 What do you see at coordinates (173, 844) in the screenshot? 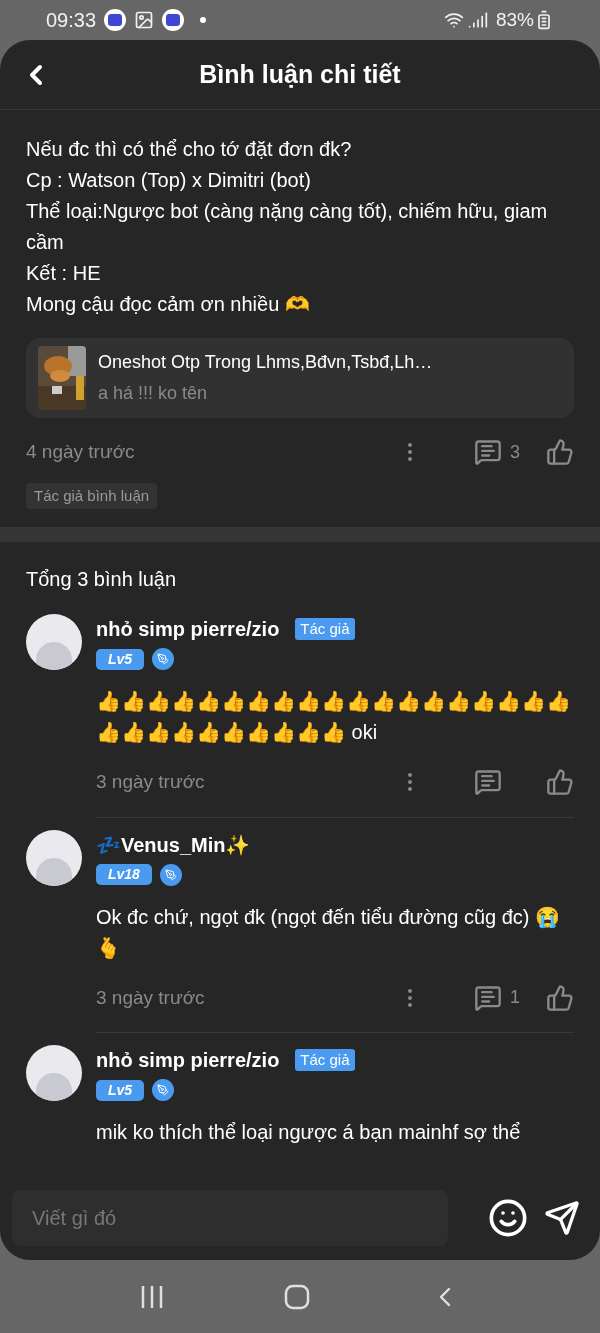
I see `username: 💤Venus_Min✨` at bounding box center [173, 844].